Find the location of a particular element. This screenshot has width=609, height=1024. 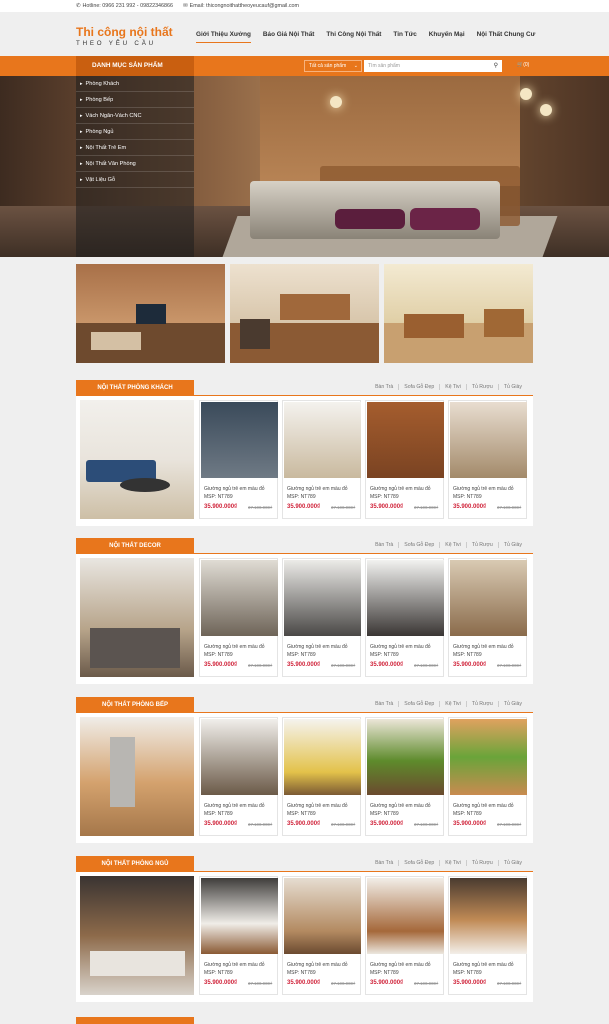

nav-gioi-thieu-xuong: Giới Thiệu Xưởng is located at coordinates (223, 37).